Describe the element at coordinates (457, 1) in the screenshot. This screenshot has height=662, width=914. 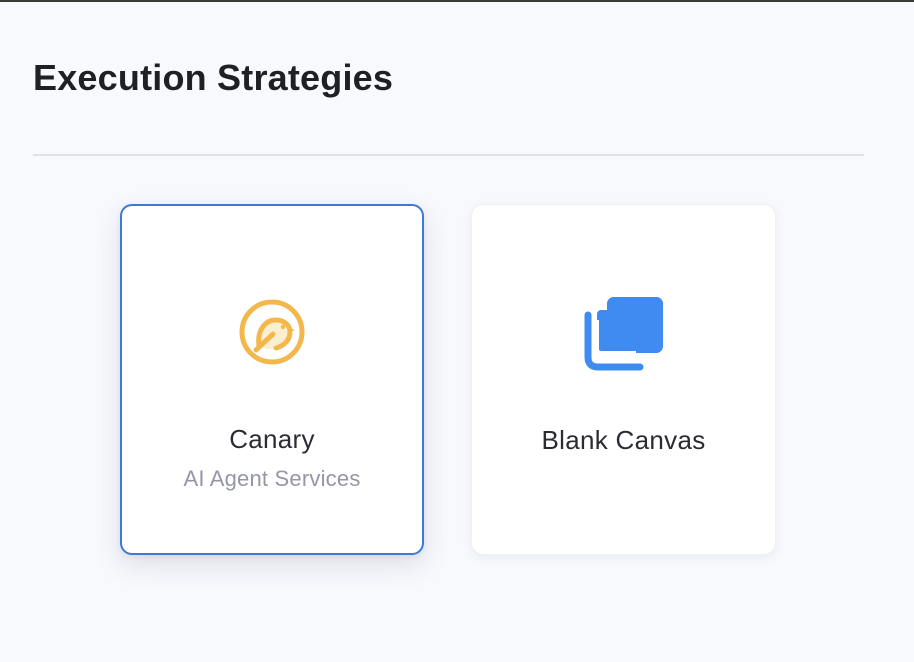
I see `window-top-border` at that location.